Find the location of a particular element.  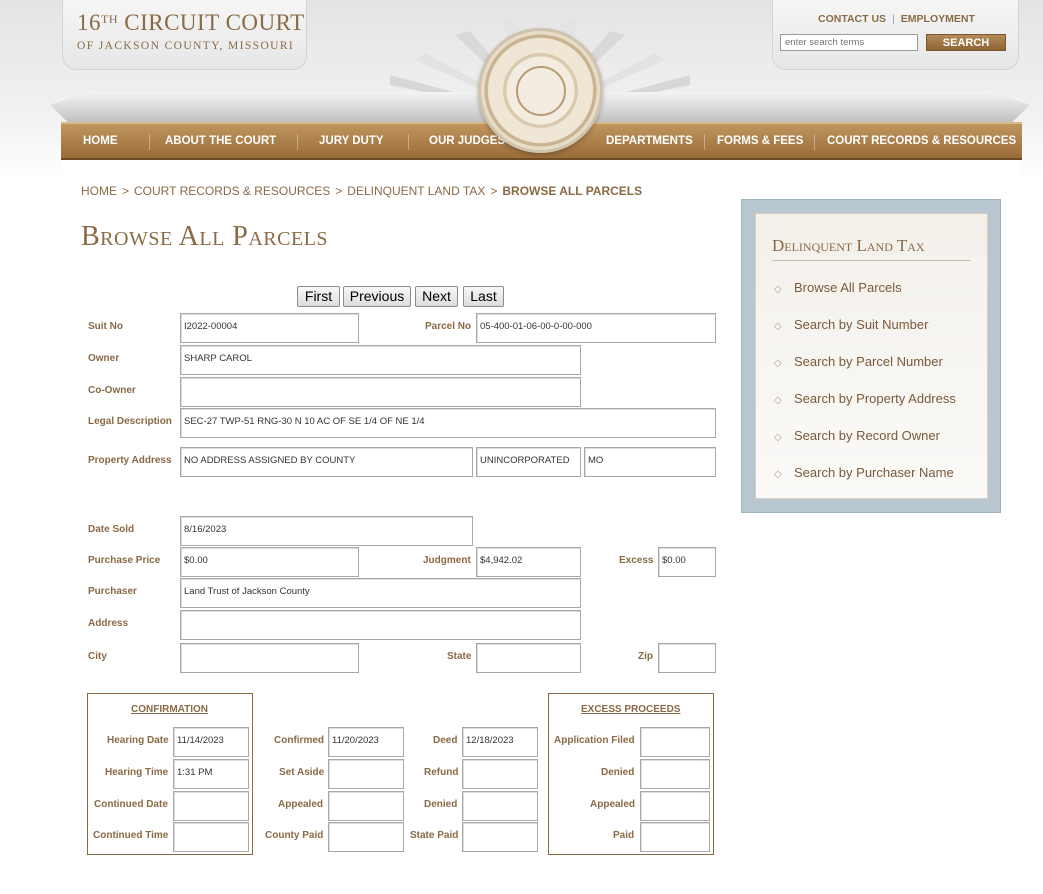

sidebar-link-search-purchaser-name: ◇ Search by Purchaser Name is located at coordinates (864, 472).